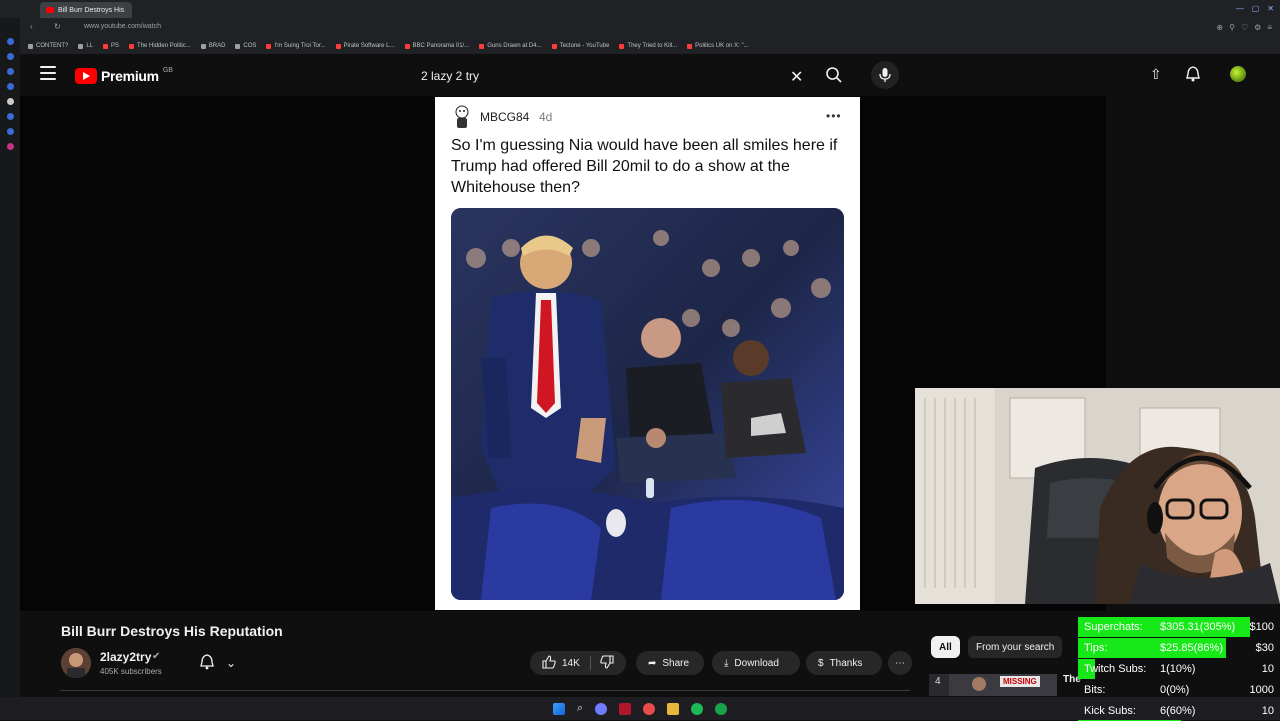  Describe the element at coordinates (670, 663) in the screenshot. I see `share-button: ➦ Share` at that location.